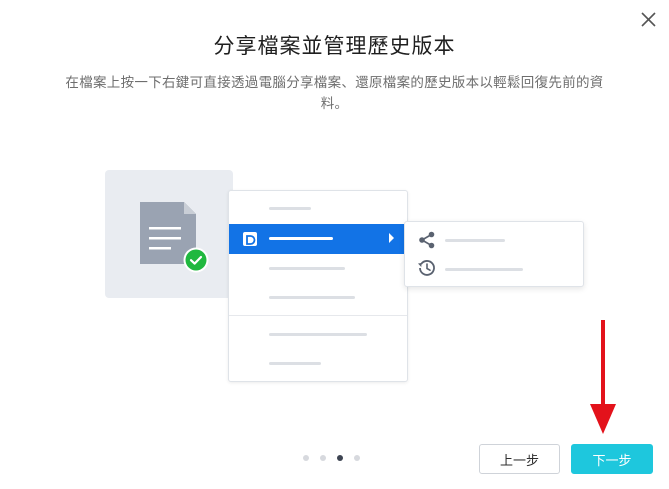 The image size is (669, 489). I want to click on menu-item-highlighted, so click(318, 239).